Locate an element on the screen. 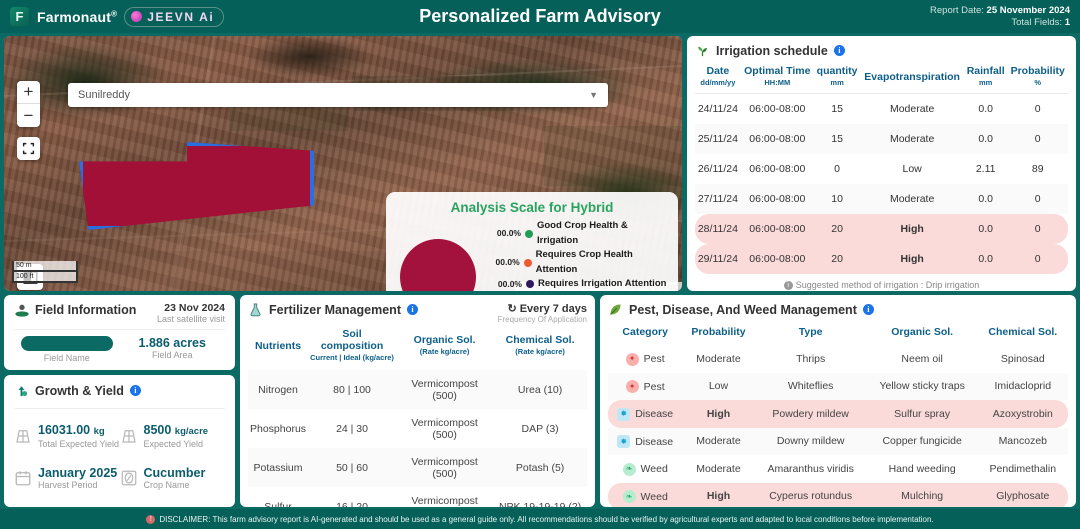 The width and height of the screenshot is (1080, 529). growth-yield-header: Growth & Yield i is located at coordinates (119, 393).